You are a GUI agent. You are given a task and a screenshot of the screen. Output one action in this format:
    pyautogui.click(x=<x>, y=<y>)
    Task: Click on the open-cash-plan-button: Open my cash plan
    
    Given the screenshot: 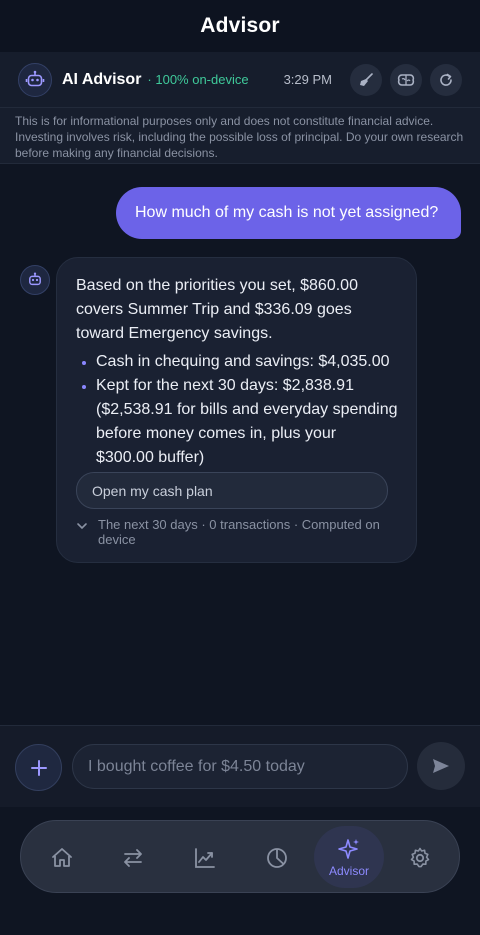 What is the action you would take?
    pyautogui.click(x=232, y=490)
    